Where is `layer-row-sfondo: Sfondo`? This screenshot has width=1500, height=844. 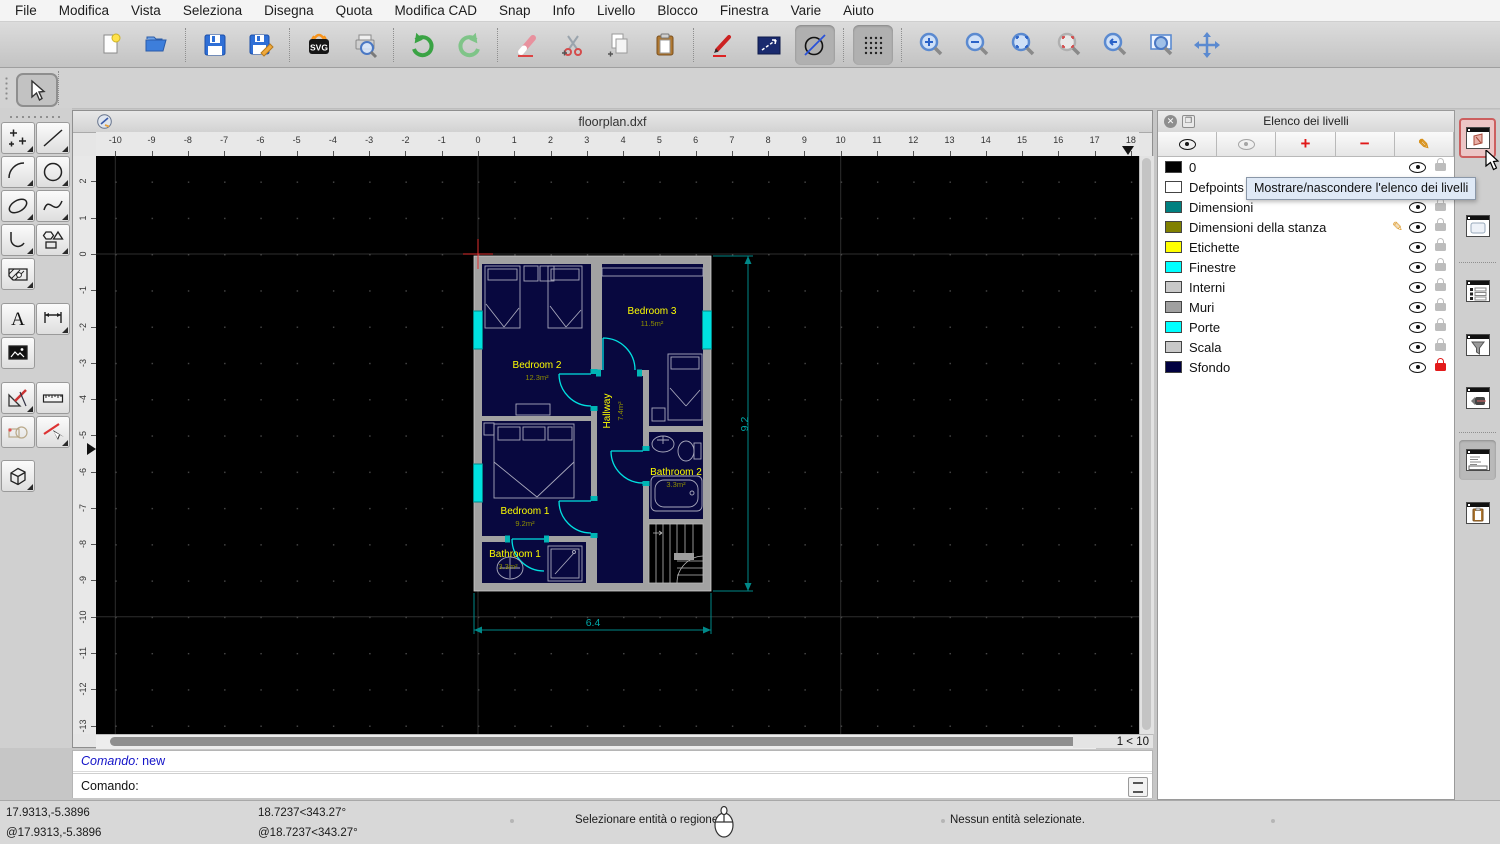 layer-row-sfondo: Sfondo is located at coordinates (1306, 367).